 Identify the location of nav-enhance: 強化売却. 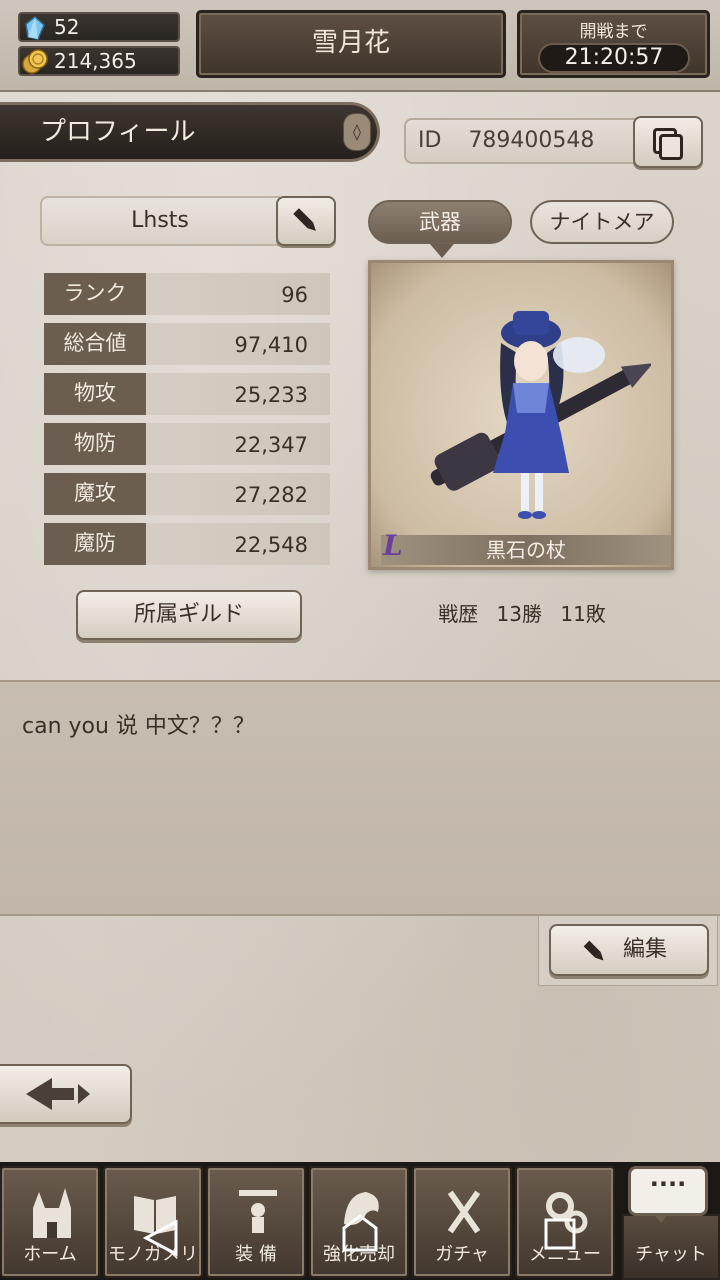
(359, 1222).